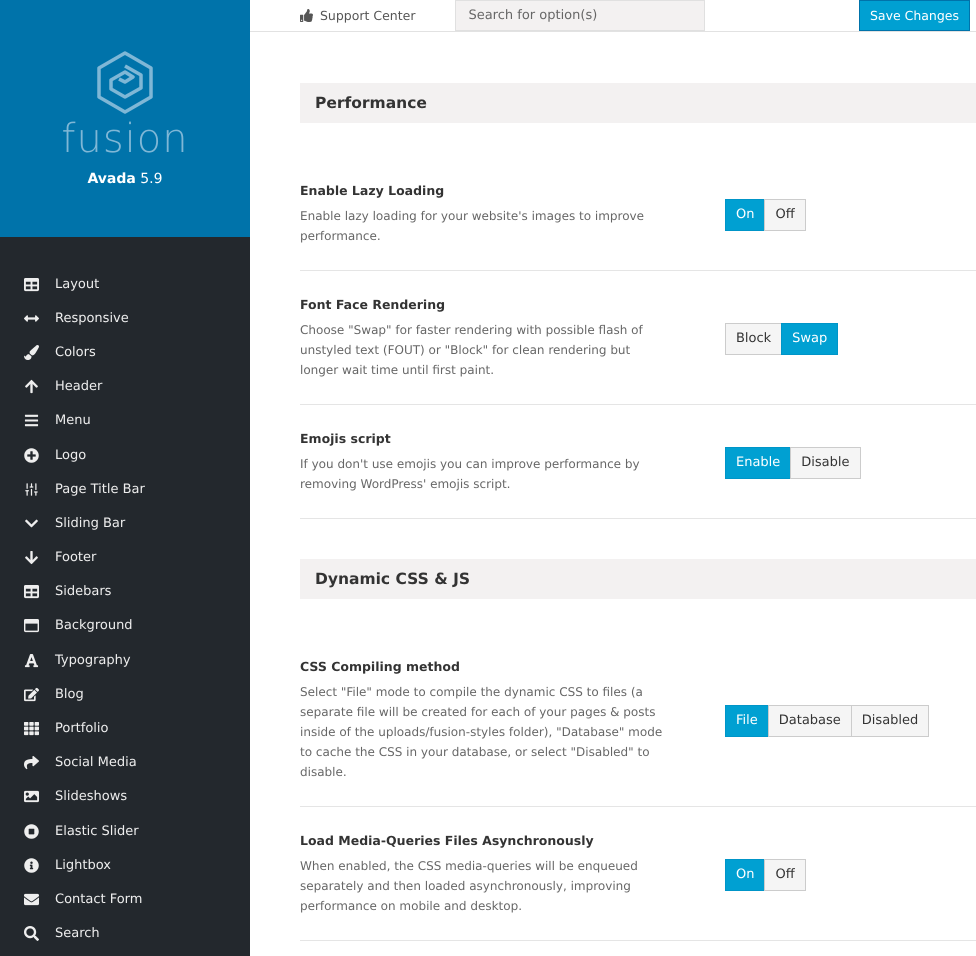 This screenshot has width=976, height=956. Describe the element at coordinates (97, 831) in the screenshot. I see `sidebar-item-label: Elastic Slider` at that location.